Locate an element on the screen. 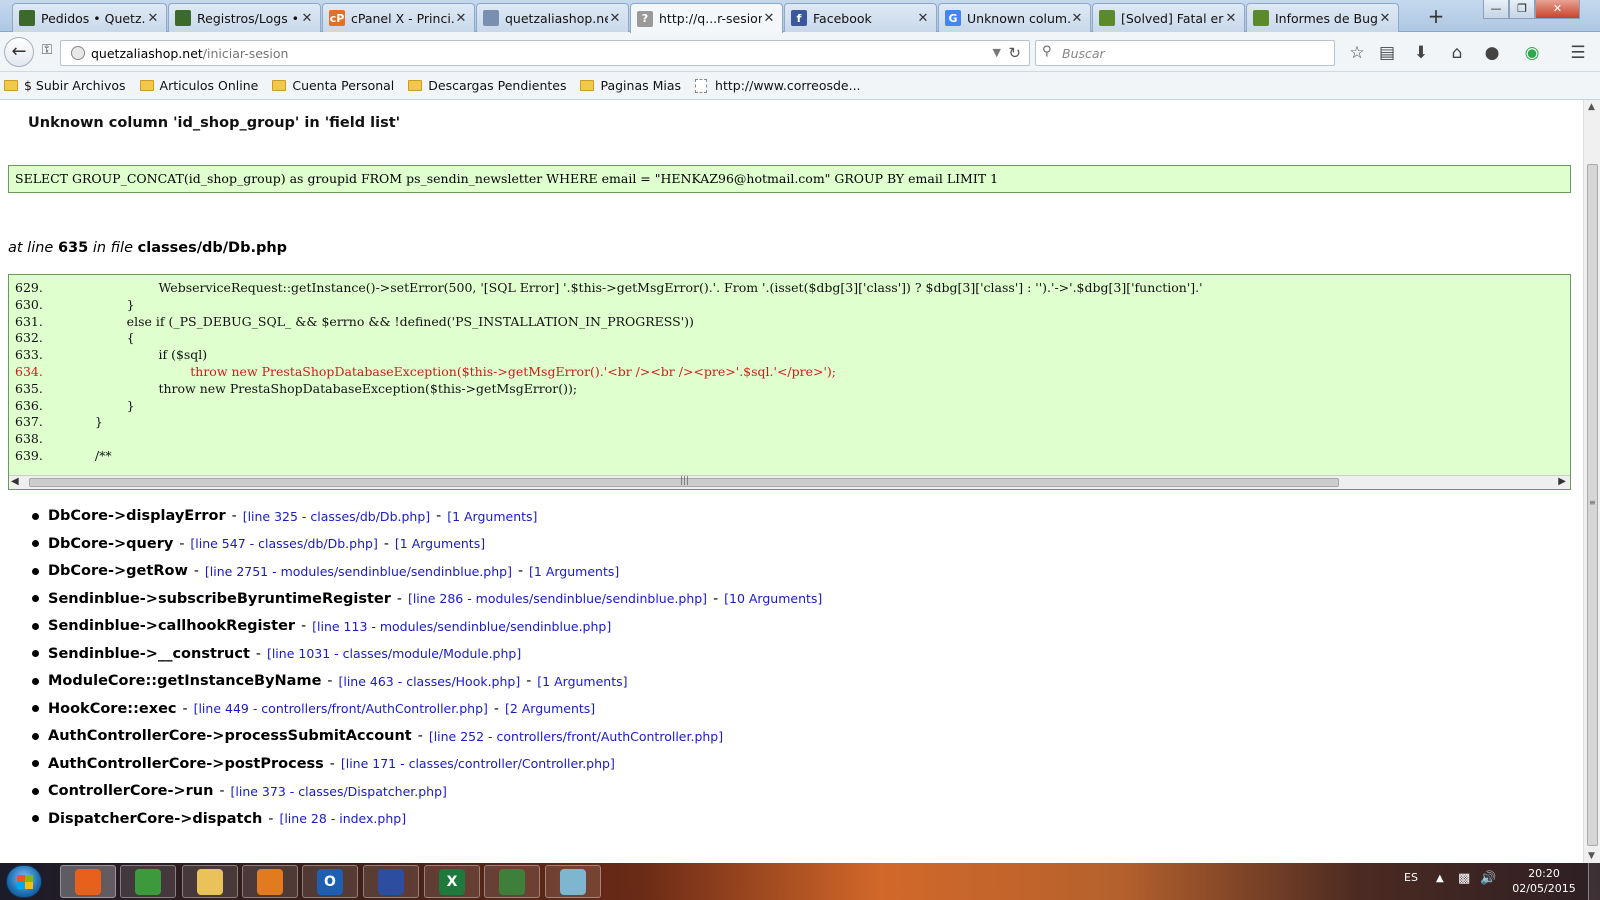 The width and height of the screenshot is (1600, 900). trace-location-link: [line 373 - classes/Dispatcher.php] is located at coordinates (339, 791).